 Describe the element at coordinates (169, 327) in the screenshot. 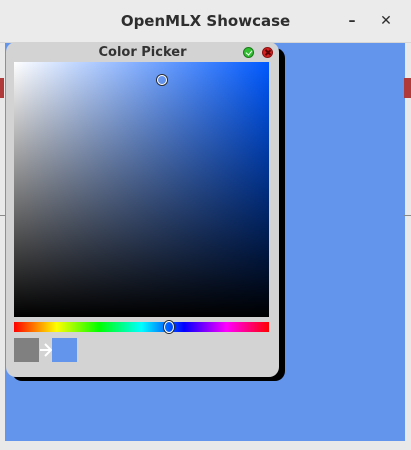

I see `hue-slider-handle` at that location.